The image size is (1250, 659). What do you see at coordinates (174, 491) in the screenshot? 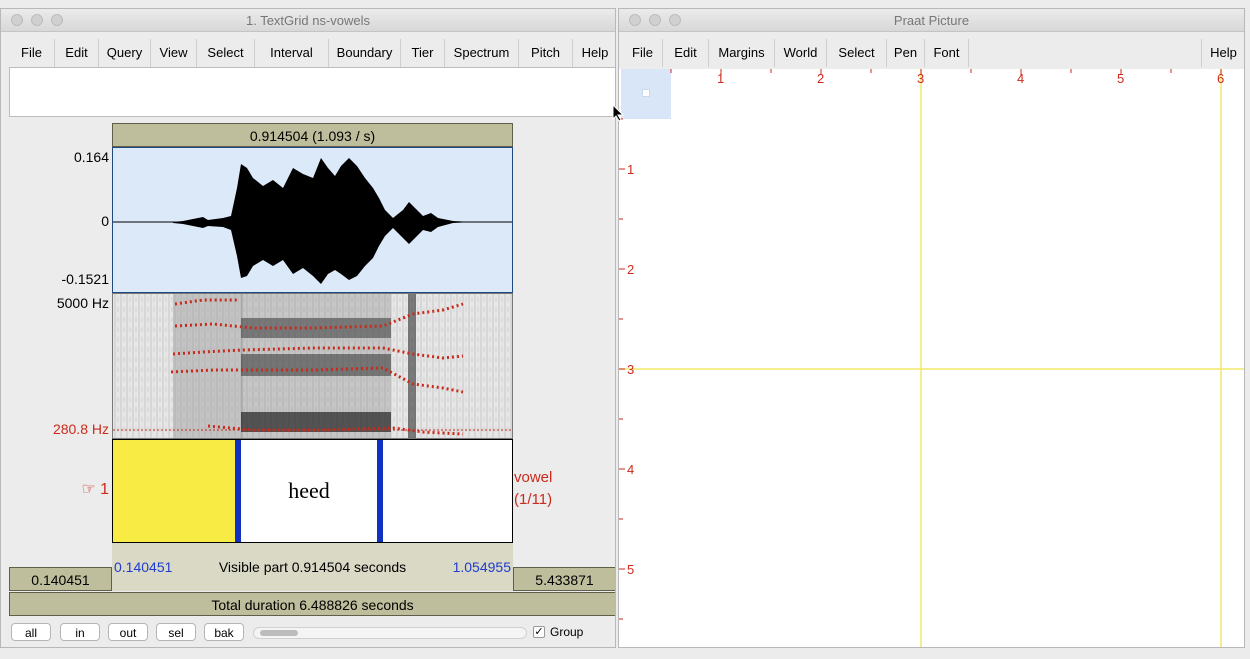
I see `selected-interval` at bounding box center [174, 491].